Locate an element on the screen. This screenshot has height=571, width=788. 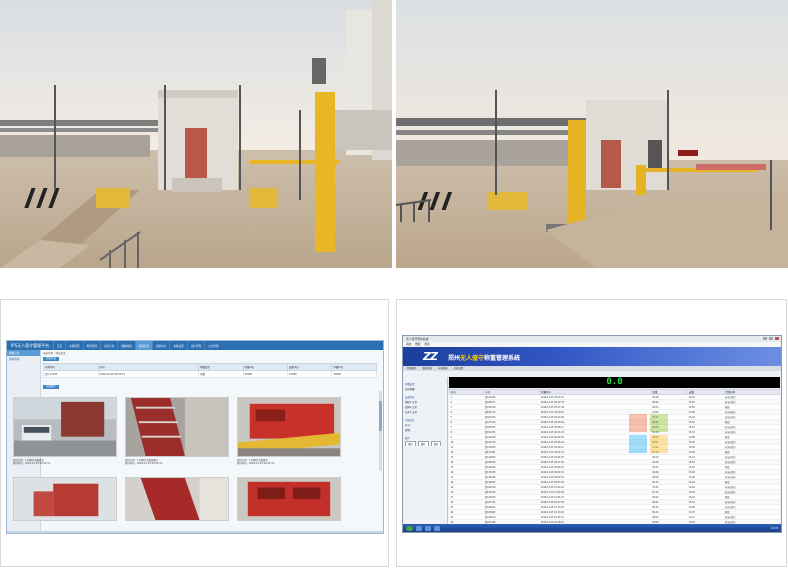
company-logo: ZZ is located at coordinates (430, 356).